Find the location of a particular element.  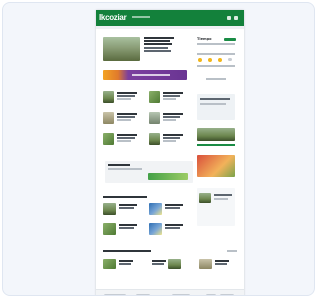

site-header: Ikcoziar is located at coordinates (170, 18).